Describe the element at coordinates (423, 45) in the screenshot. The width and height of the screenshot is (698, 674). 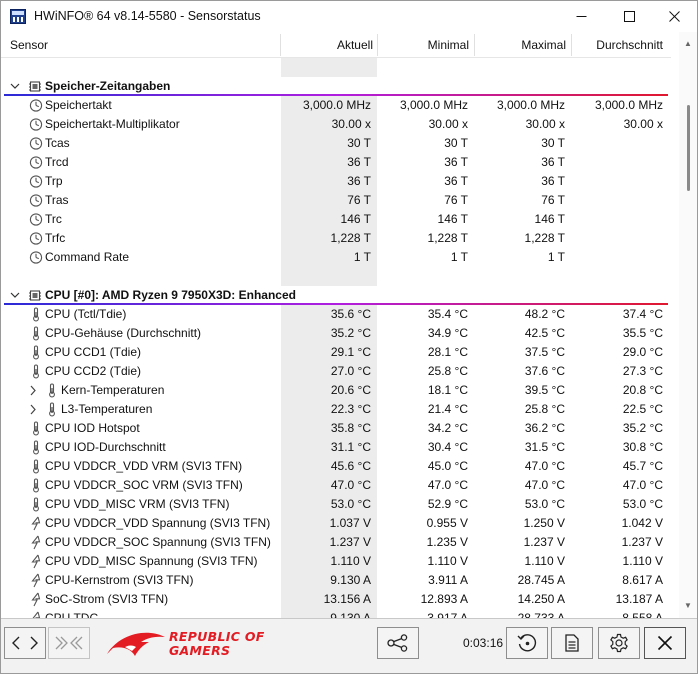
I see `column-minimum: Minimal` at that location.